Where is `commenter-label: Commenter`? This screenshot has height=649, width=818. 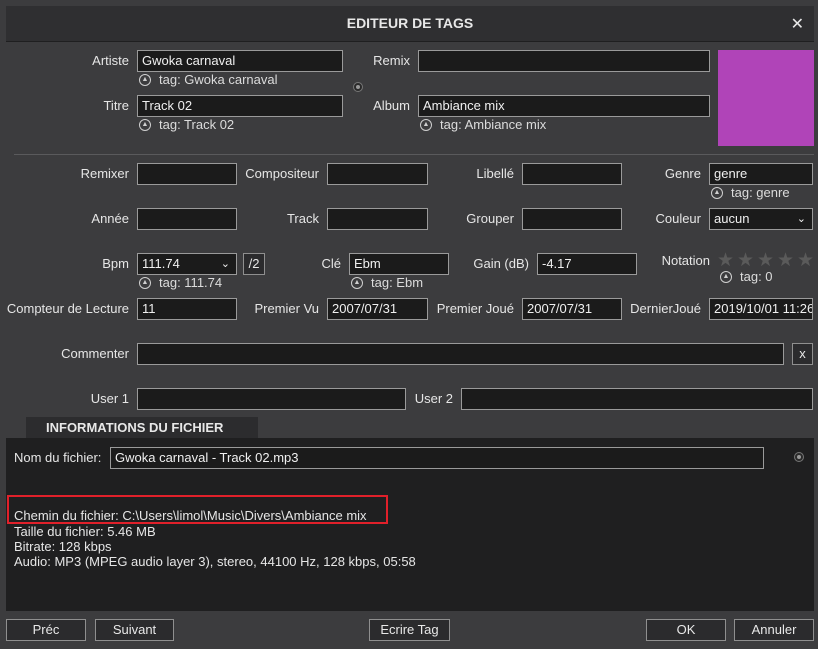 commenter-label: Commenter is located at coordinates (95, 353).